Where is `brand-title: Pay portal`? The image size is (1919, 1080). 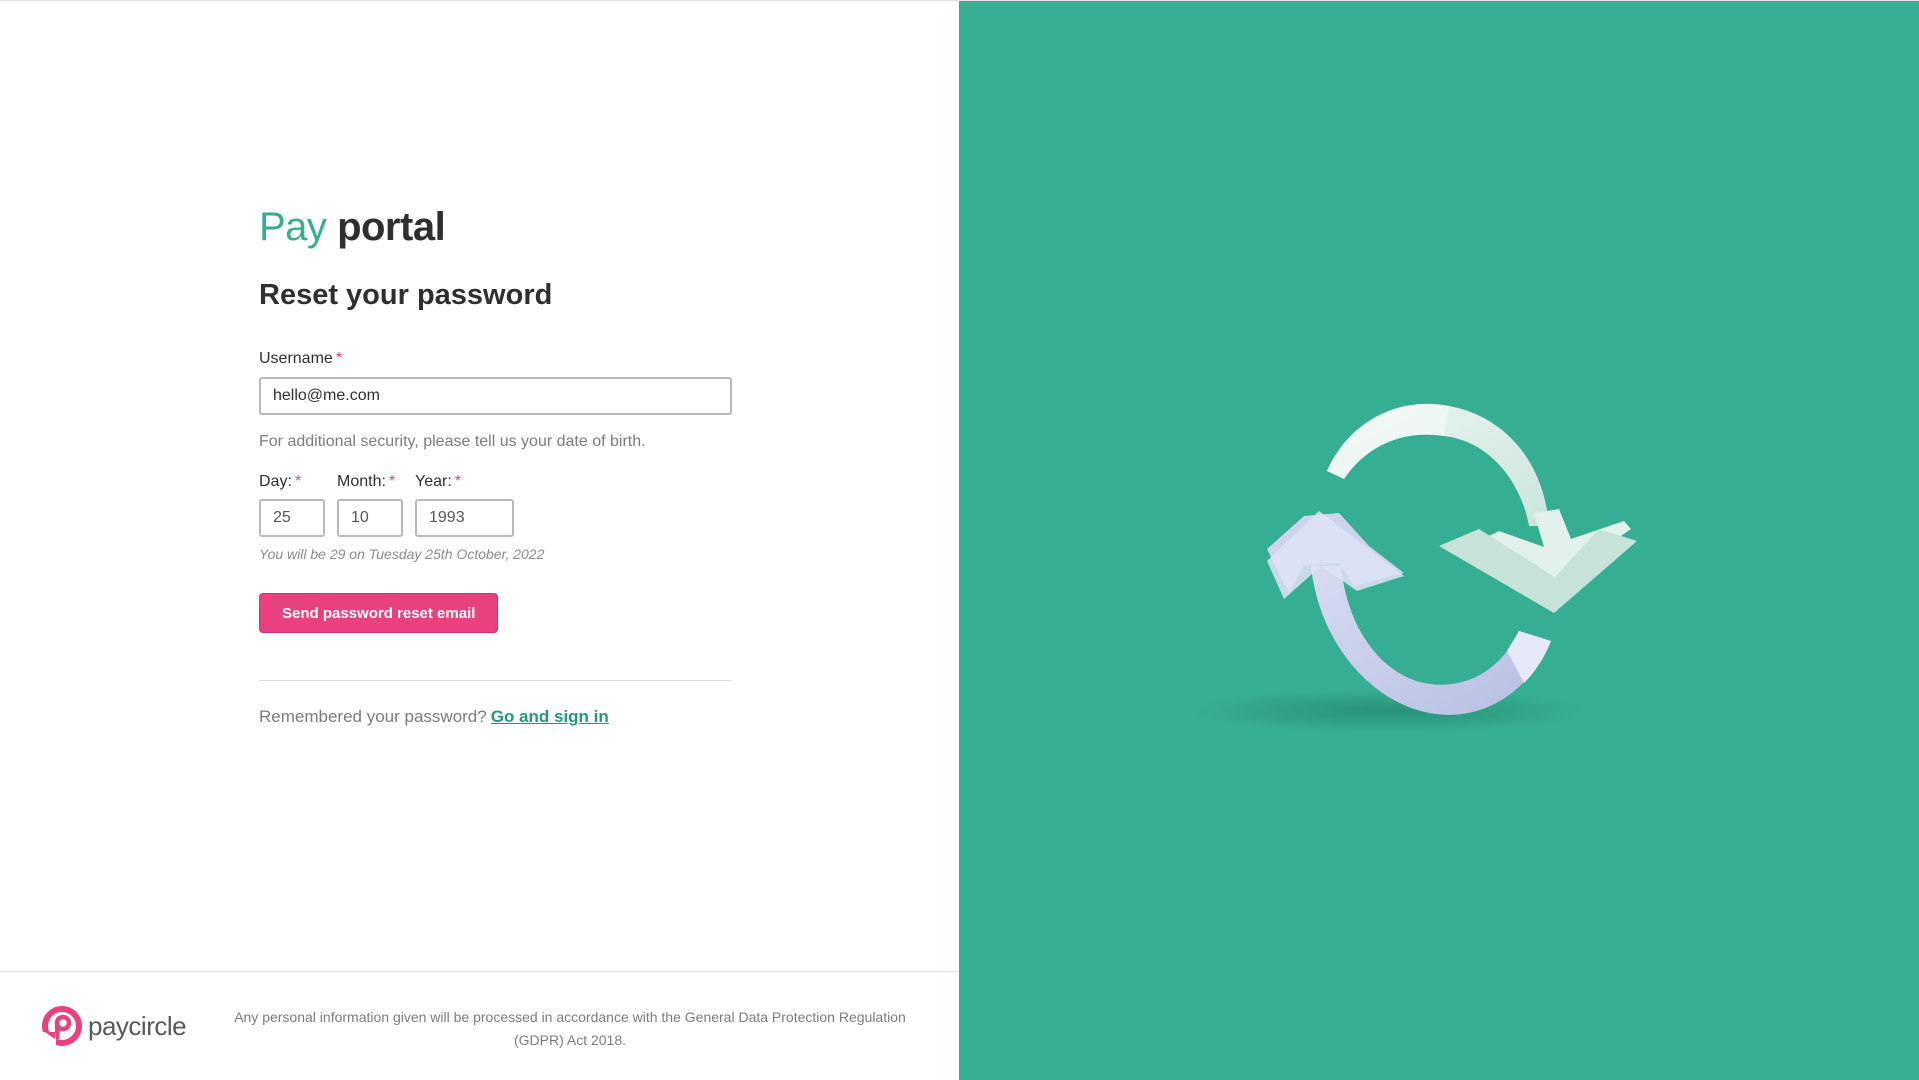 brand-title: Pay portal is located at coordinates (495, 227).